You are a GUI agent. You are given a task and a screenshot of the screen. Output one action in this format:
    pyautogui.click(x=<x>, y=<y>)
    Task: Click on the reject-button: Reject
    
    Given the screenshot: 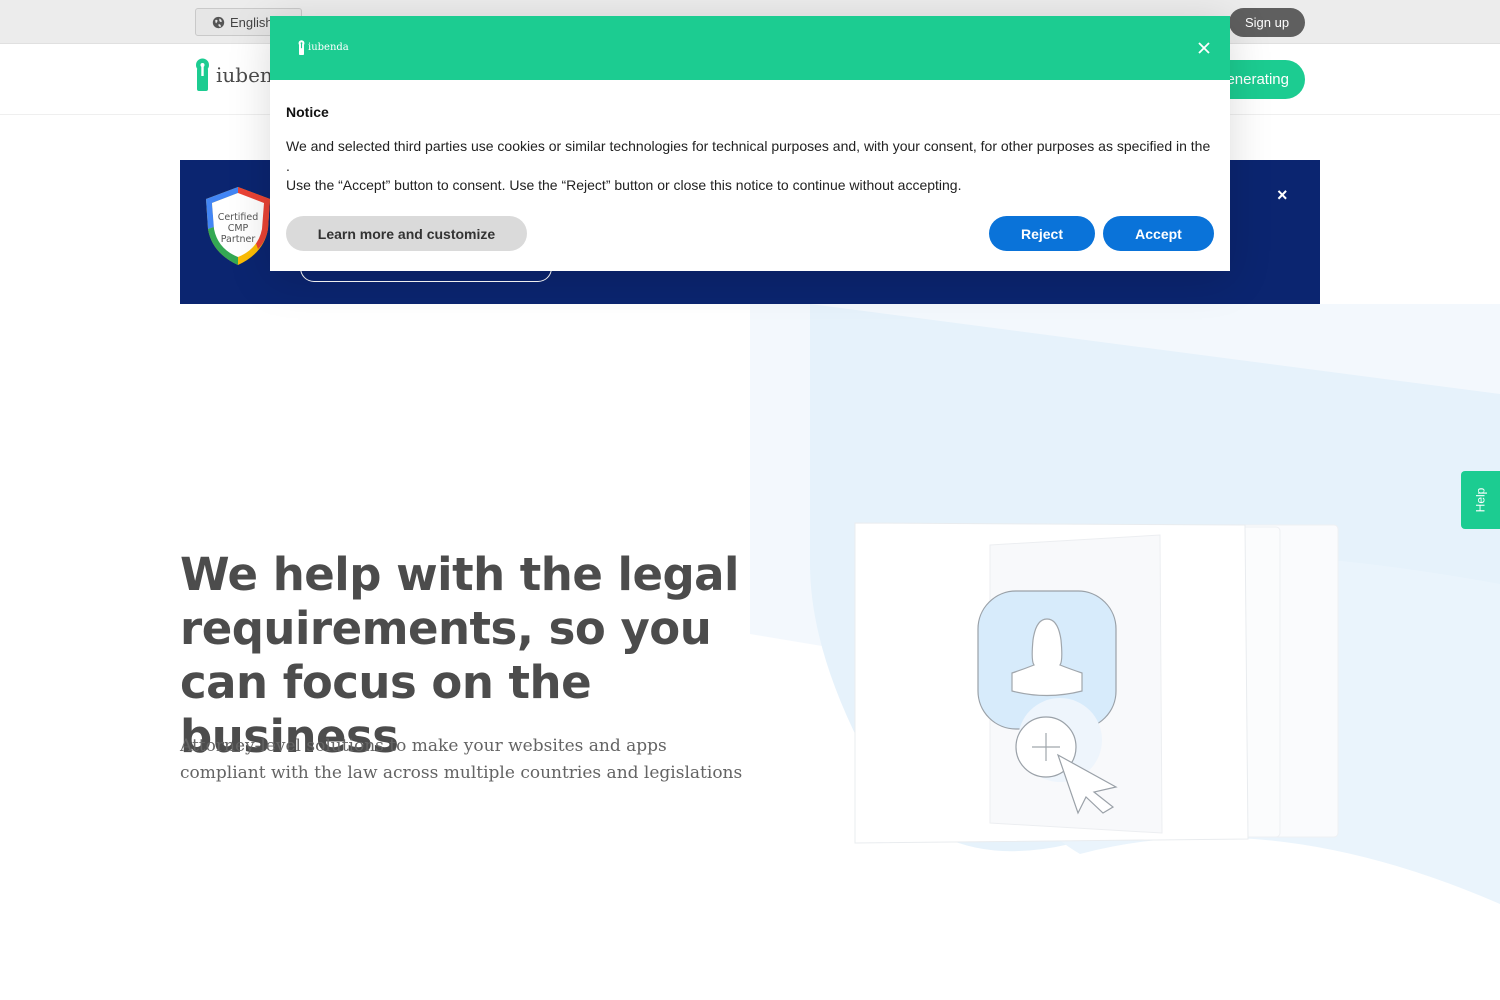 What is the action you would take?
    pyautogui.click(x=1042, y=233)
    